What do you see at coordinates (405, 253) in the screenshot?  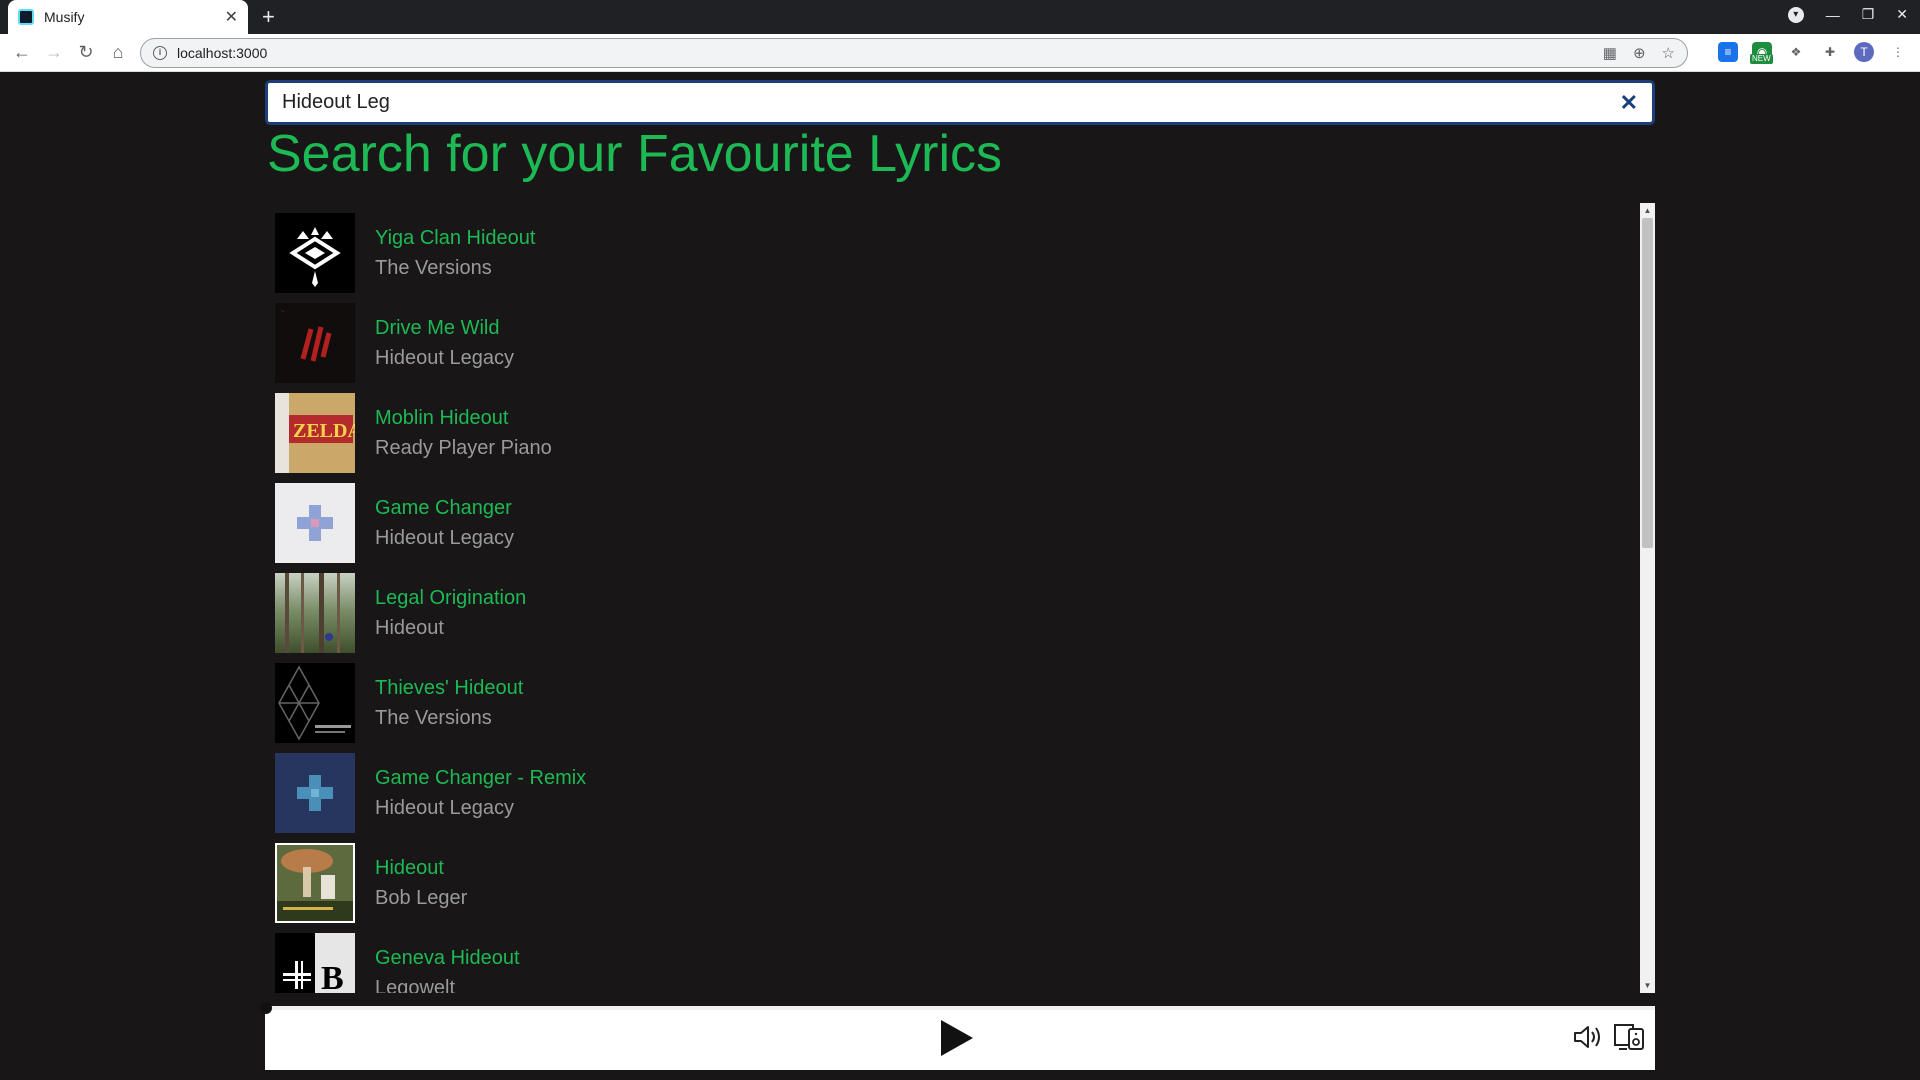 I see `list-item: Yiga Clan Hideout The Versions` at bounding box center [405, 253].